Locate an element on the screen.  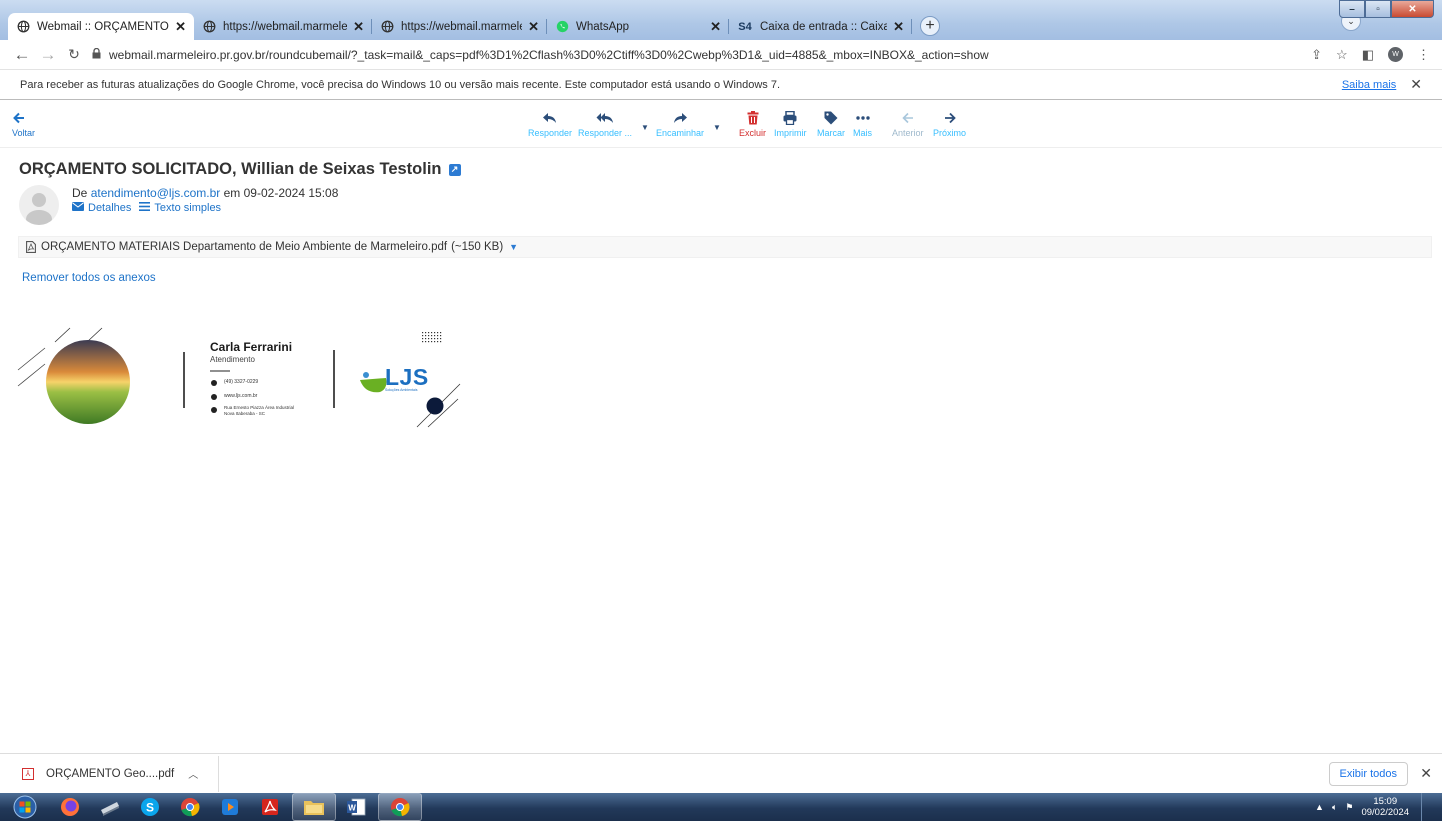
maximize-button: ▫ is located at coordinates (1378, 9).